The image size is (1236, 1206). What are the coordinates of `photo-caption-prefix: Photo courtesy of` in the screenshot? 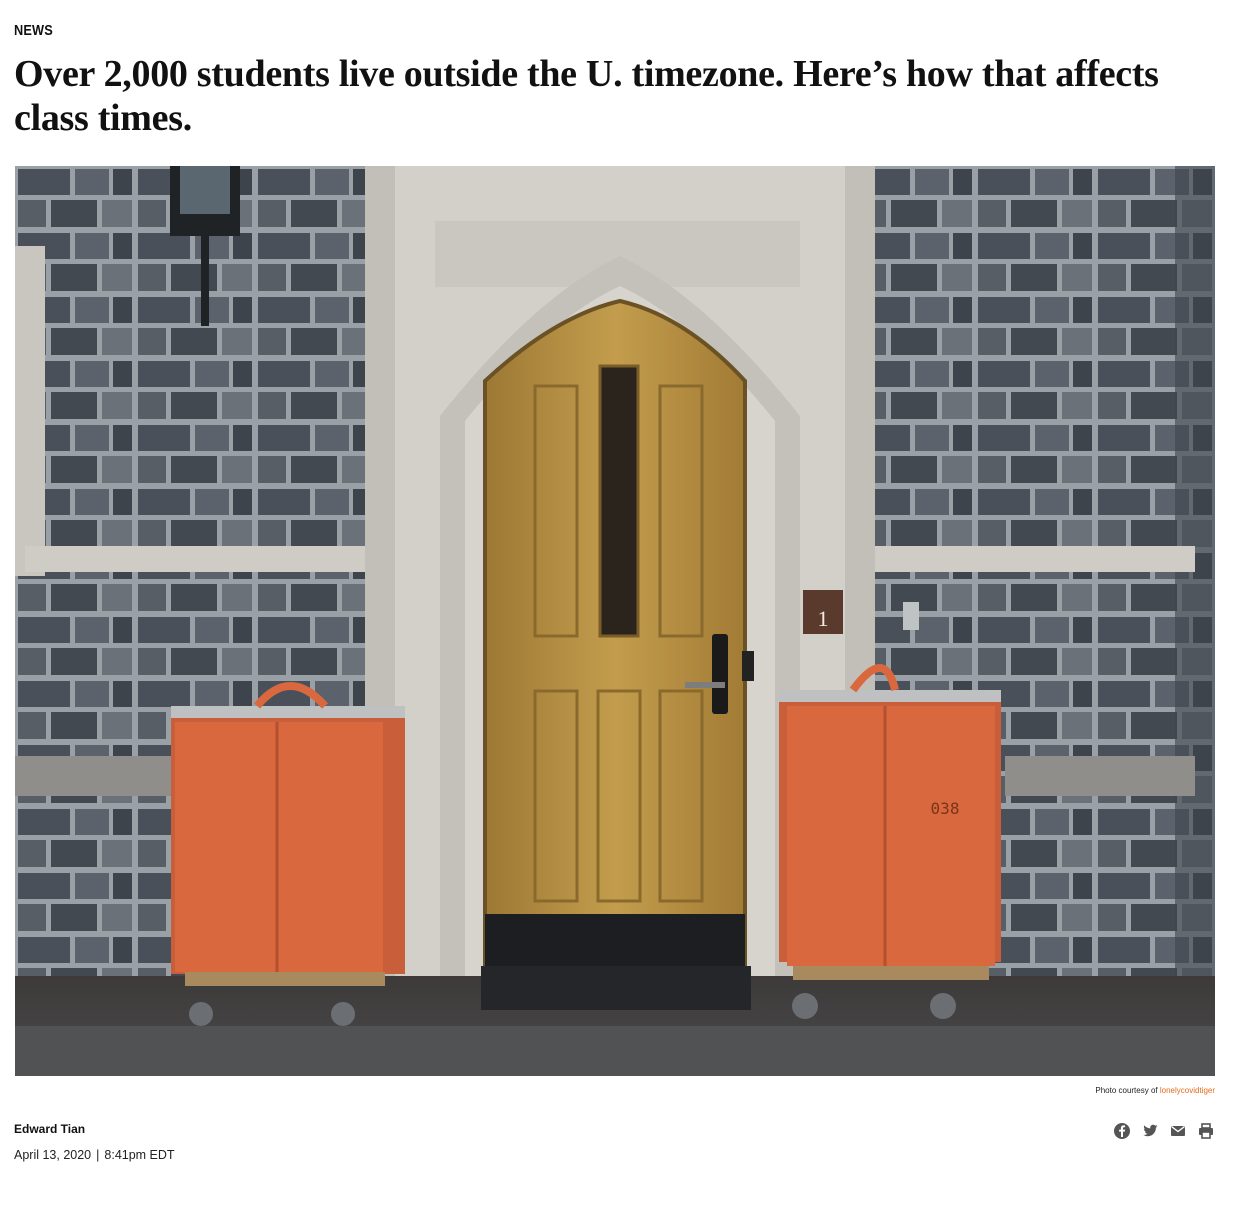 It's located at (1126, 1090).